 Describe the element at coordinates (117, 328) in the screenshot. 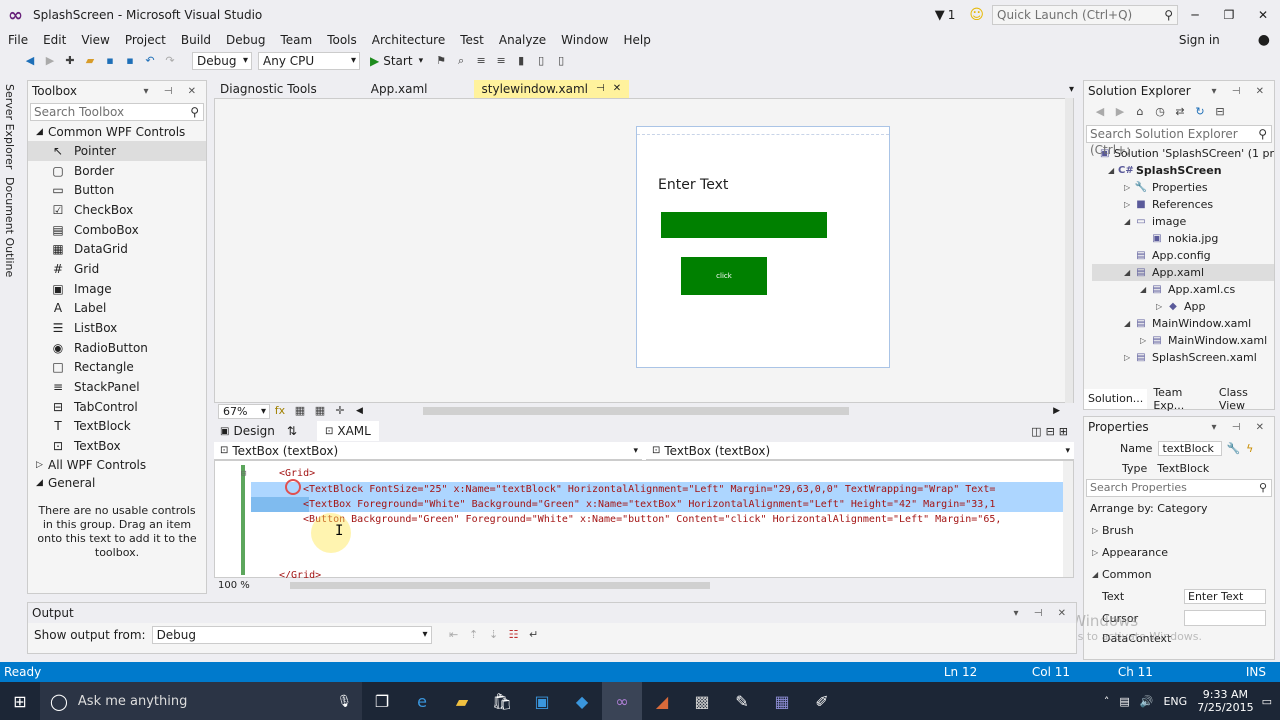

I see `toolbox-item-listbox: ☰ ListBox` at that location.